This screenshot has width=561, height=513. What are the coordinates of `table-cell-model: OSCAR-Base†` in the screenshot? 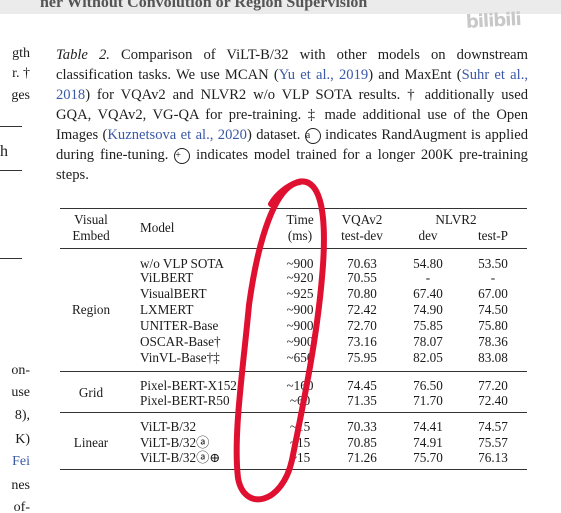 It's located at (180, 341).